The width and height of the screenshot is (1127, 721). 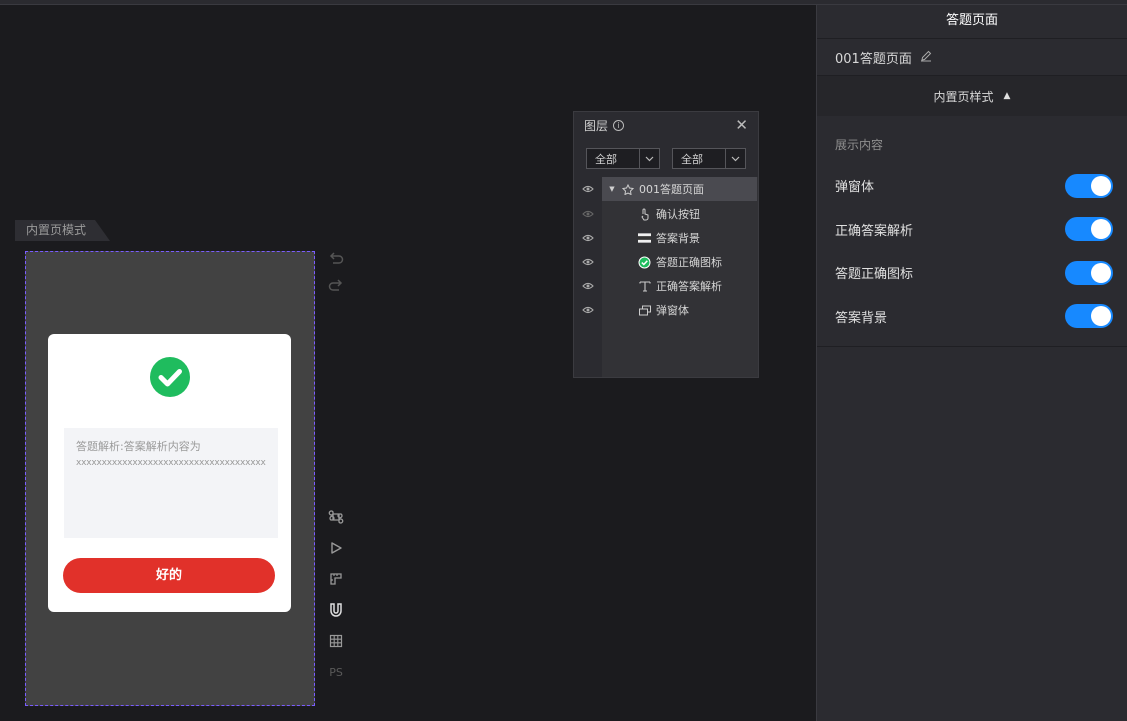 I want to click on layer-row: 答案背景, so click(x=666, y=238).